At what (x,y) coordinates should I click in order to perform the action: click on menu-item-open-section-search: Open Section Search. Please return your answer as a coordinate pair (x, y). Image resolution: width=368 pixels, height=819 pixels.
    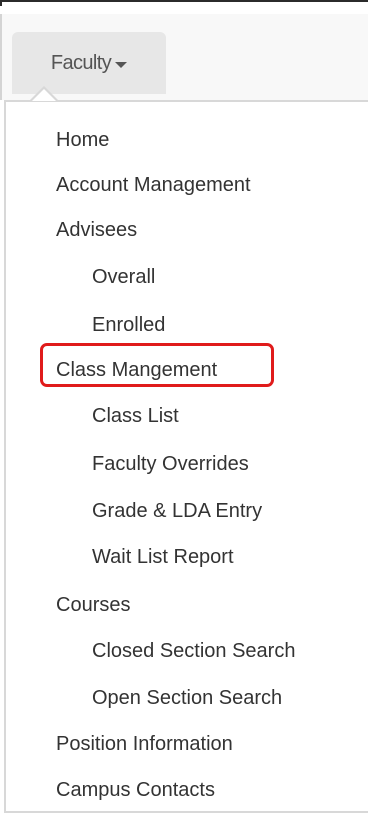
    Looking at the image, I should click on (187, 698).